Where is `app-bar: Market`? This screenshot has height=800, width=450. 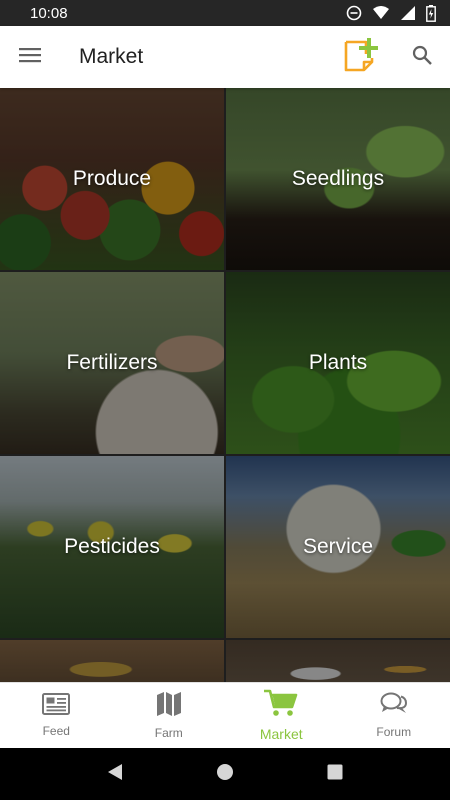 app-bar: Market is located at coordinates (225, 57).